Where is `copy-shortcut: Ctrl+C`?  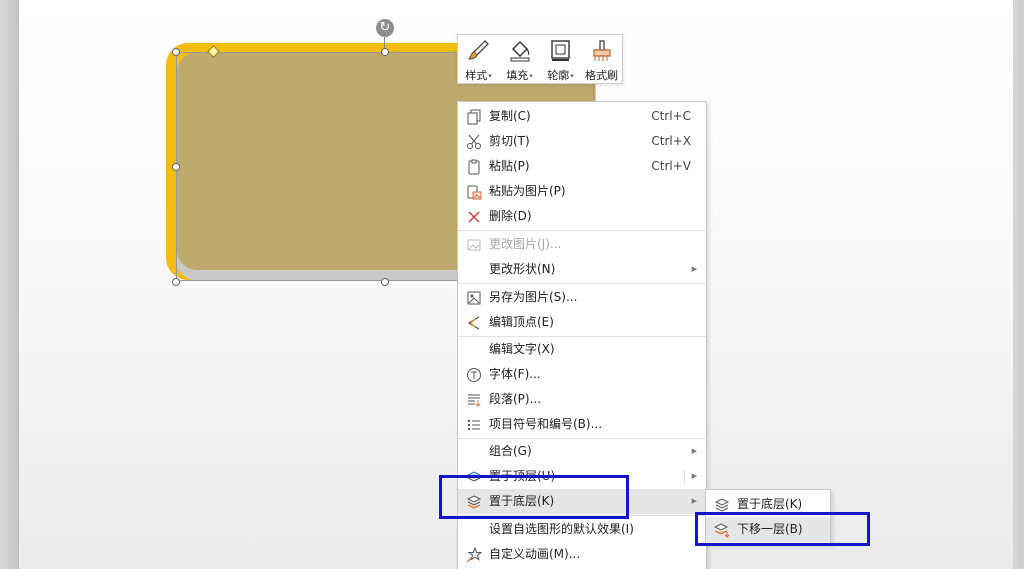
copy-shortcut: Ctrl+C is located at coordinates (671, 116).